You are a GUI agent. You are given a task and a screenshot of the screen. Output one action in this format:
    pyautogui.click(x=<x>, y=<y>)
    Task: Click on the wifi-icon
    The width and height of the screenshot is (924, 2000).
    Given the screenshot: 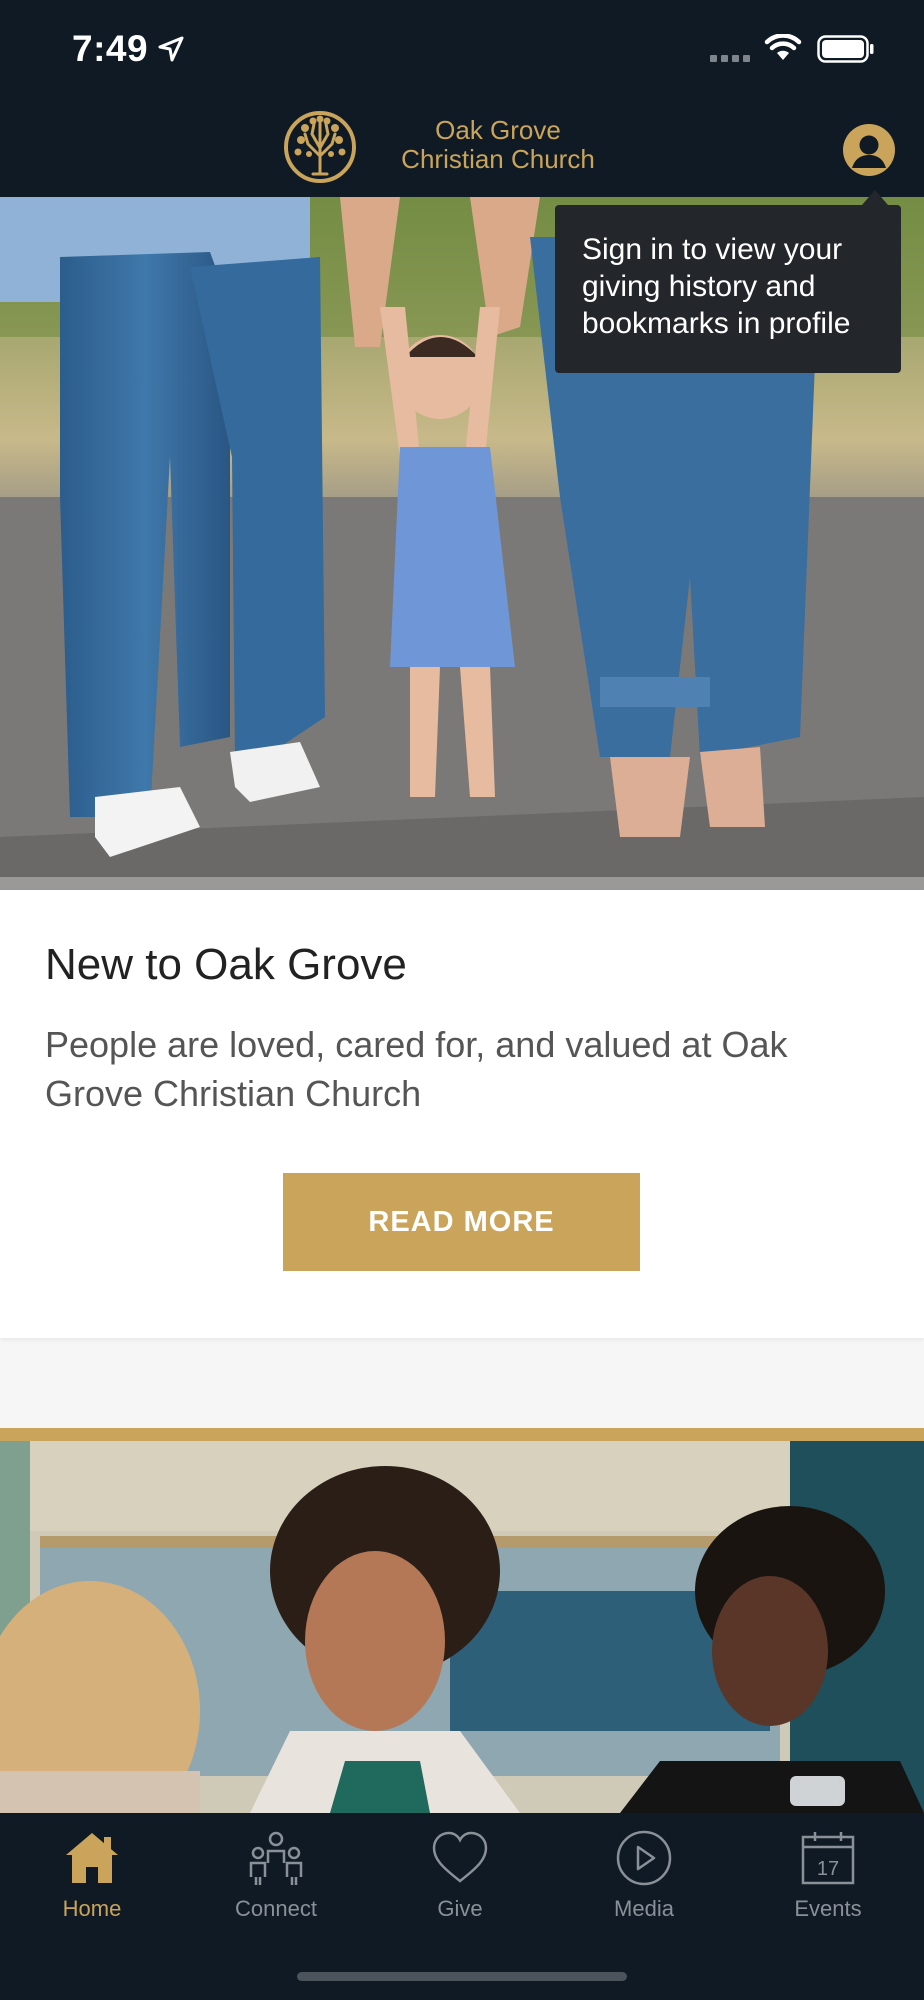 What is the action you would take?
    pyautogui.click(x=783, y=47)
    